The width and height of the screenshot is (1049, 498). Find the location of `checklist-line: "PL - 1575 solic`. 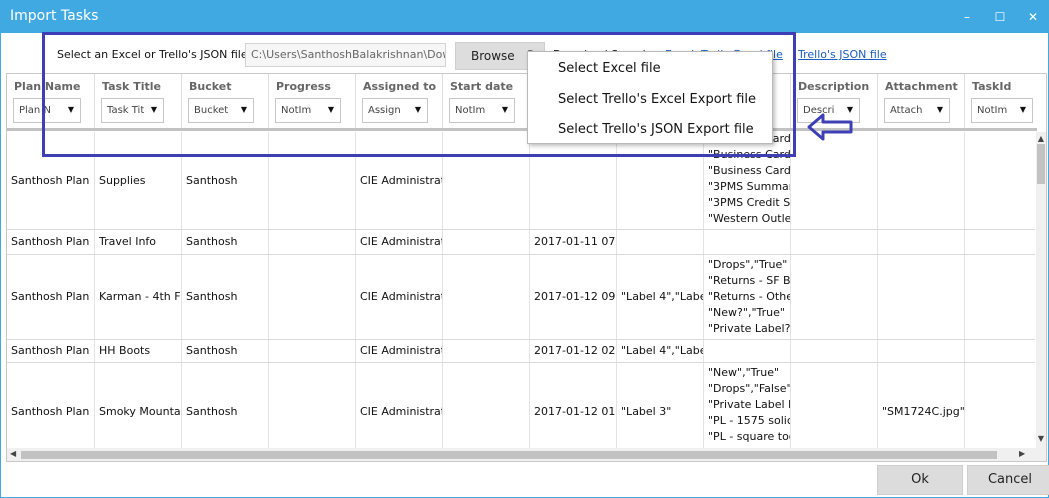

checklist-line: "PL - 1575 solic is located at coordinates (749, 420).